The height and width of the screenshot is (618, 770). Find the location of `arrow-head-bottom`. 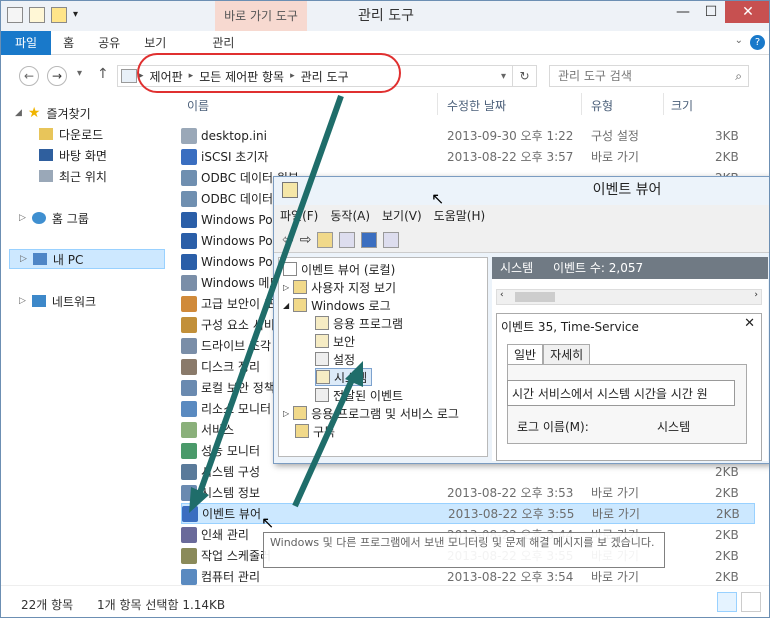

arrow-head-bottom is located at coordinates (199, 500).